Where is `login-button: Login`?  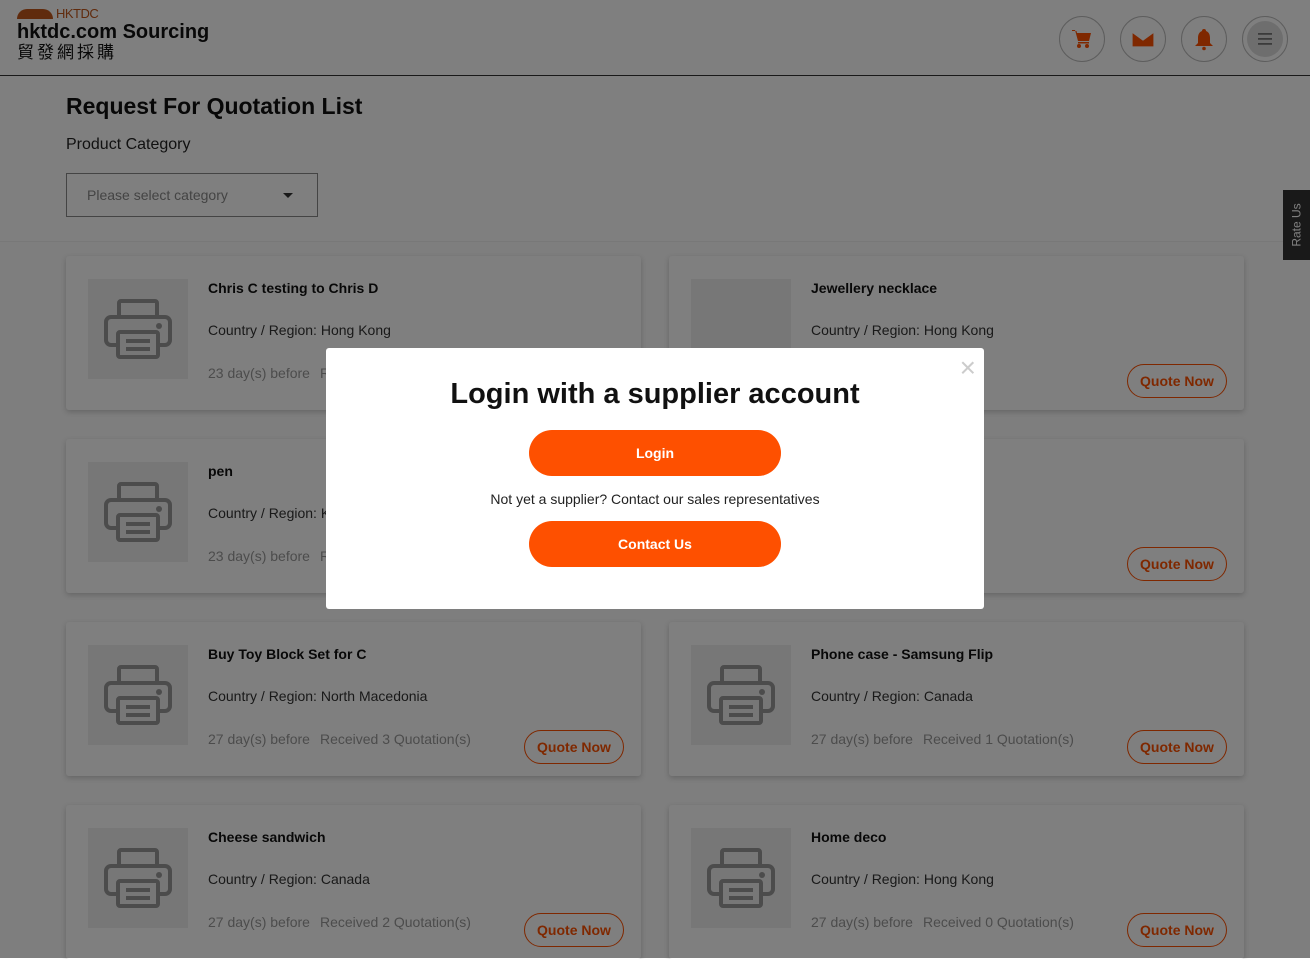 login-button: Login is located at coordinates (655, 453).